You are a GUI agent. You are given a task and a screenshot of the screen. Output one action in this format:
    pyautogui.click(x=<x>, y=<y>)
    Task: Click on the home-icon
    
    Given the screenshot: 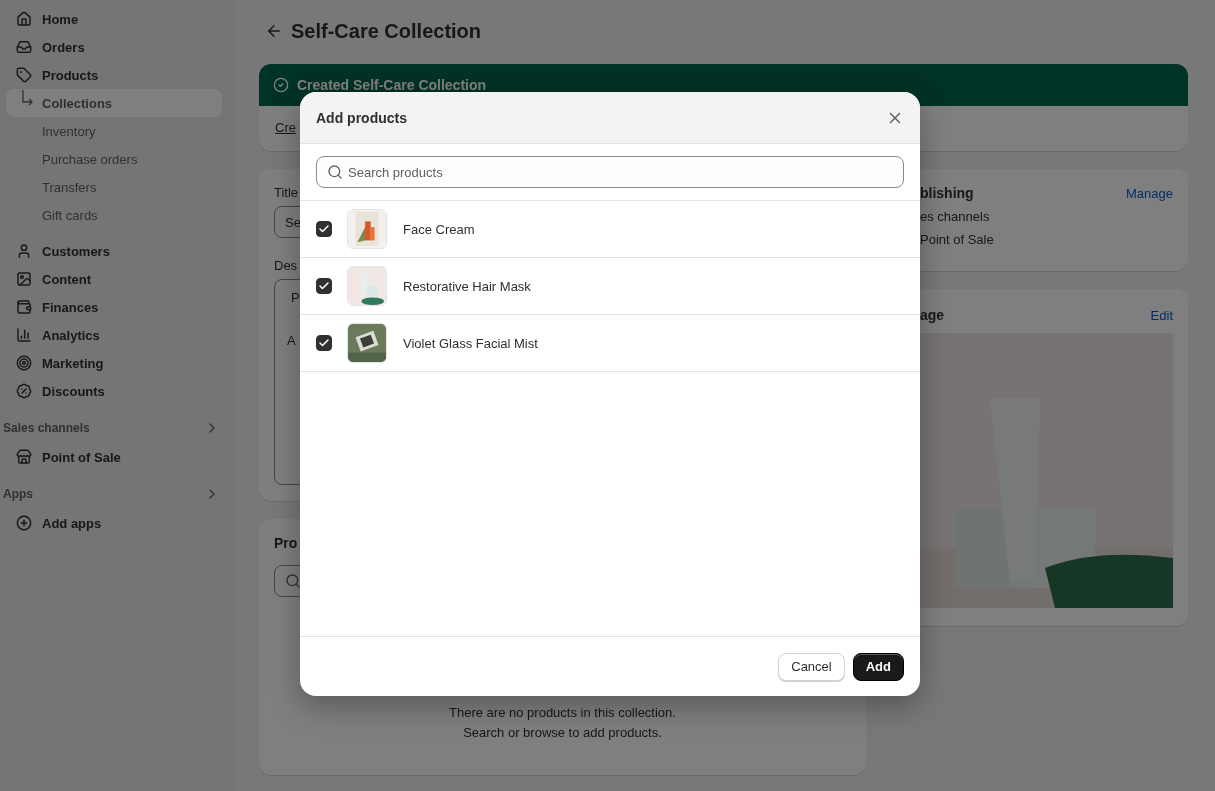 What is the action you would take?
    pyautogui.click(x=24, y=19)
    